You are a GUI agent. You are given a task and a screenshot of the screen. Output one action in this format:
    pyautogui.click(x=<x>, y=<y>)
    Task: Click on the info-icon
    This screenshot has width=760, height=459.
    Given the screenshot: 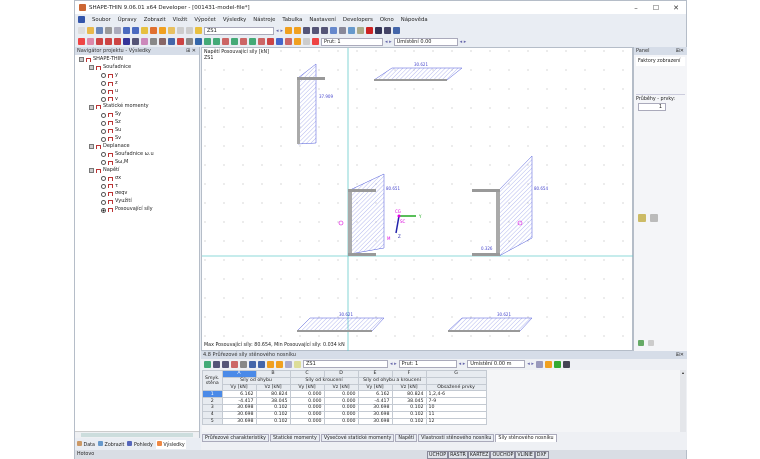 What is the action you would take?
    pyautogui.click(x=379, y=30)
    